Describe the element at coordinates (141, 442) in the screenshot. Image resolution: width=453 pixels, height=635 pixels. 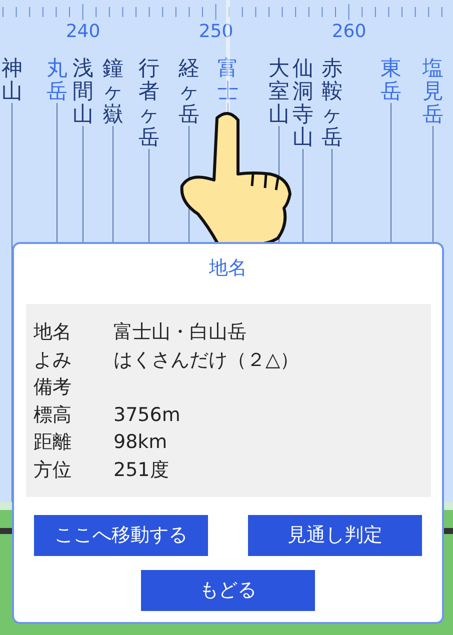
I see `field-value: 98km` at that location.